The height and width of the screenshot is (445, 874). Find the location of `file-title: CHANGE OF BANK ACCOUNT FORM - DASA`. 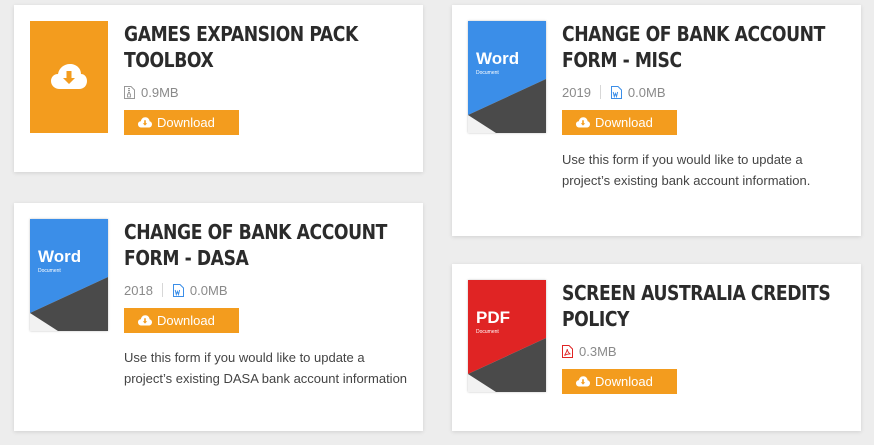

file-title: CHANGE OF BANK ACCOUNT FORM - DASA is located at coordinates (261, 245).